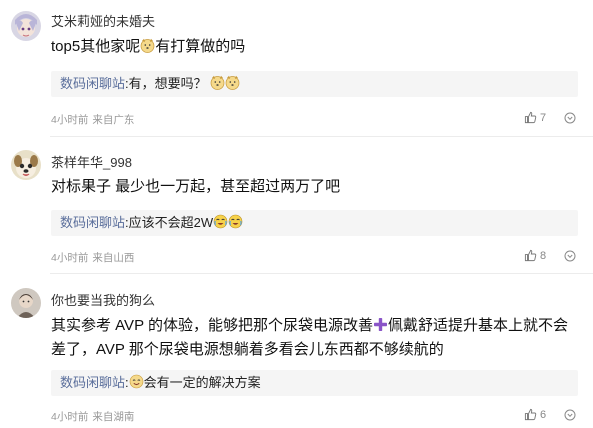  I want to click on reply-text: :应该不会超2W, so click(169, 222).